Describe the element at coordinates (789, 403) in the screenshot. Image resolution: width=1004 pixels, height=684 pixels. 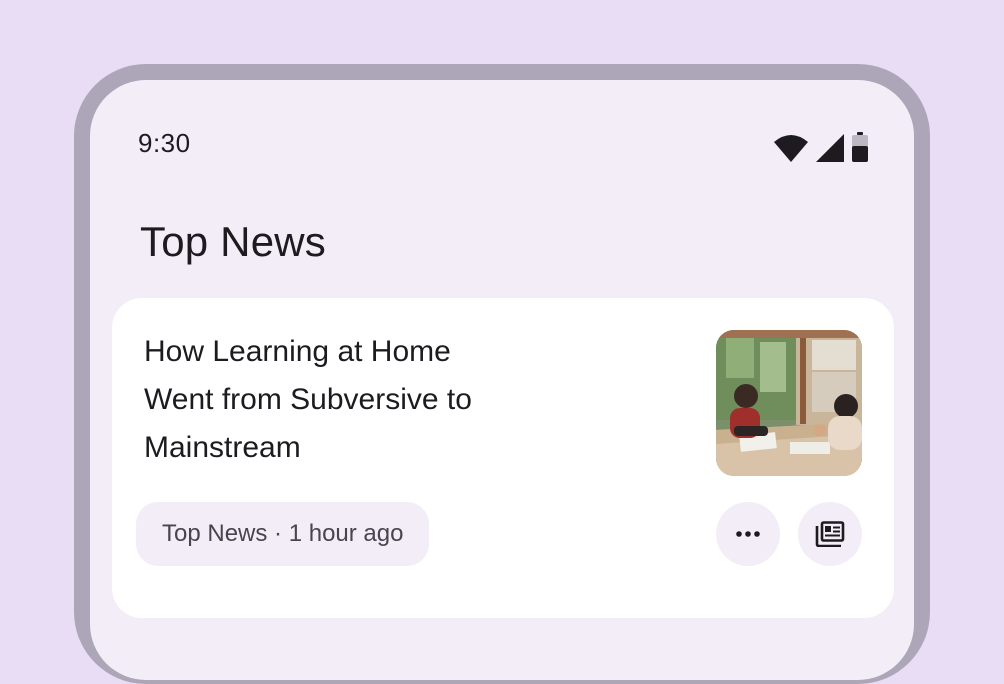
I see `news-thumbnail-image` at that location.